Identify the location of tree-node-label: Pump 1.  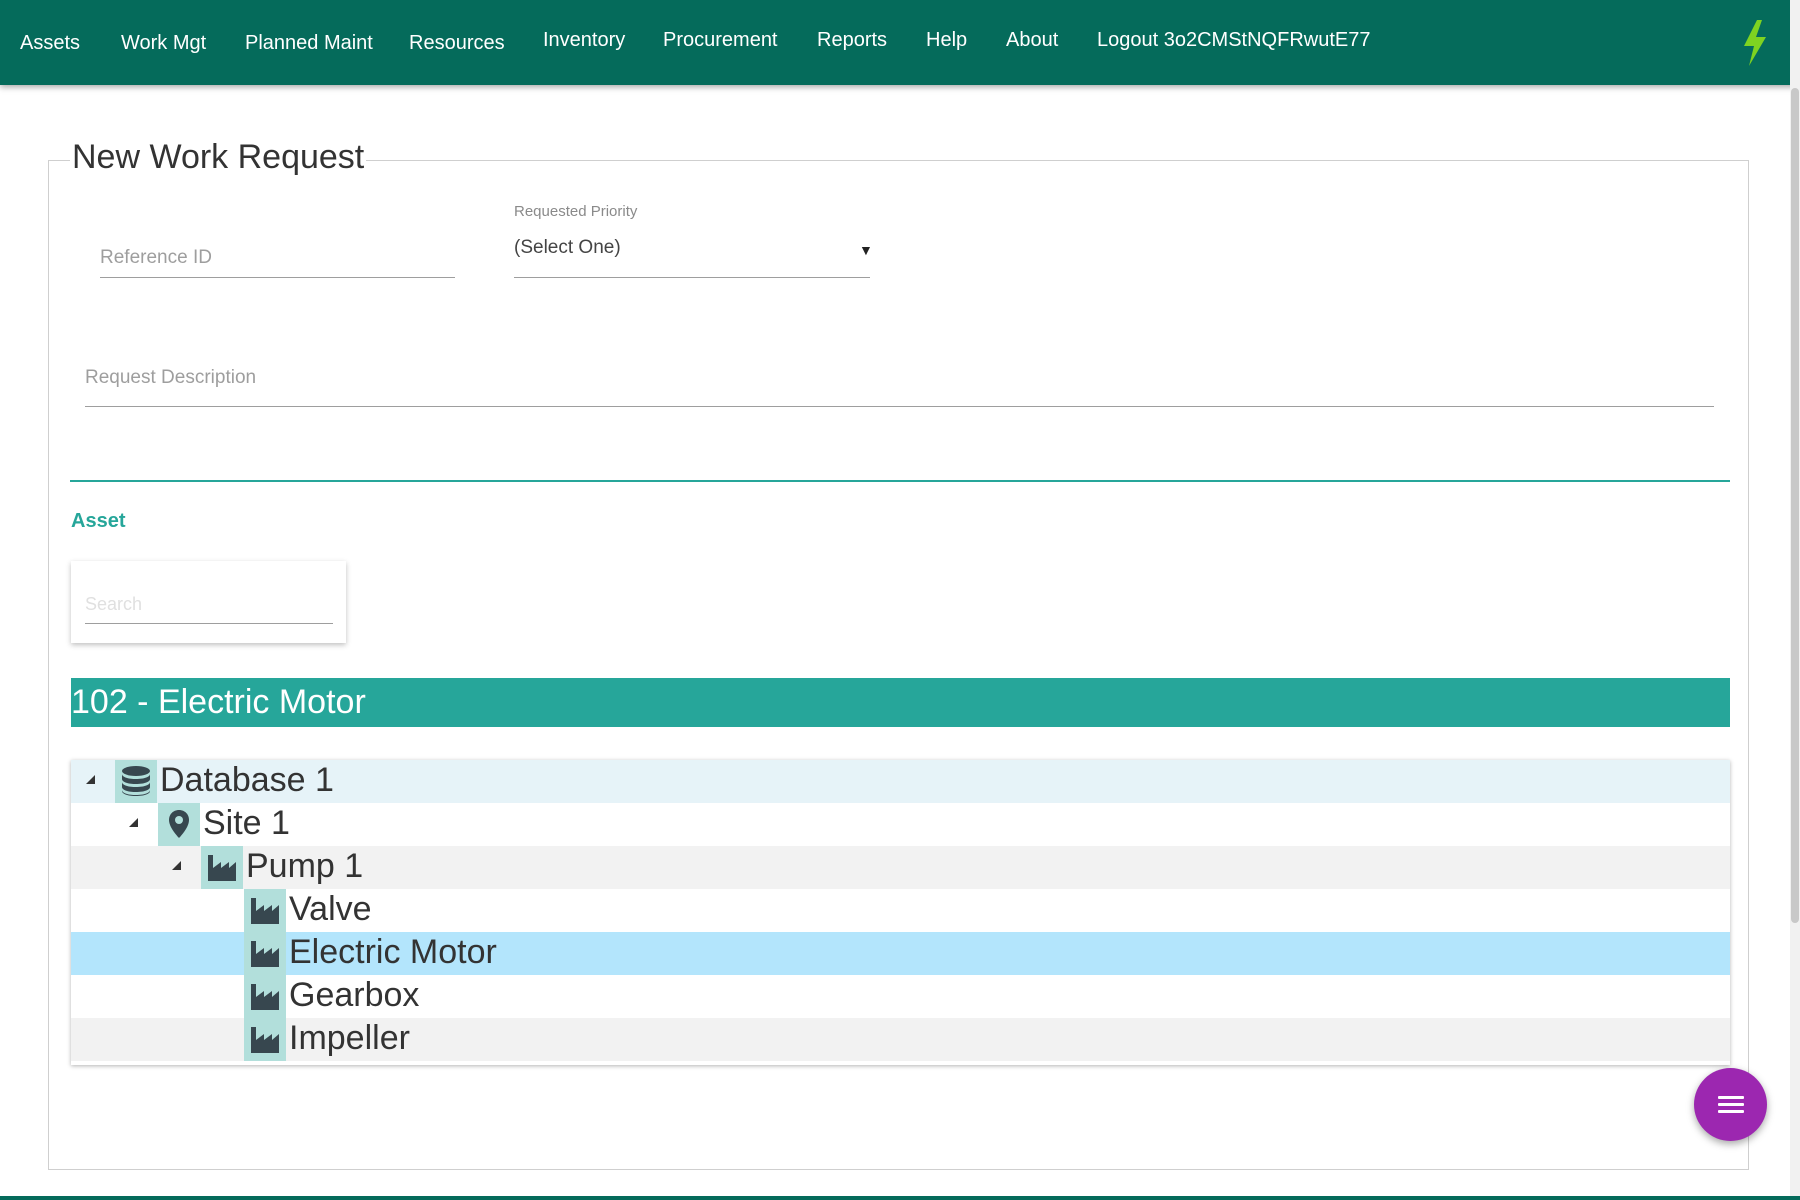
(305, 866).